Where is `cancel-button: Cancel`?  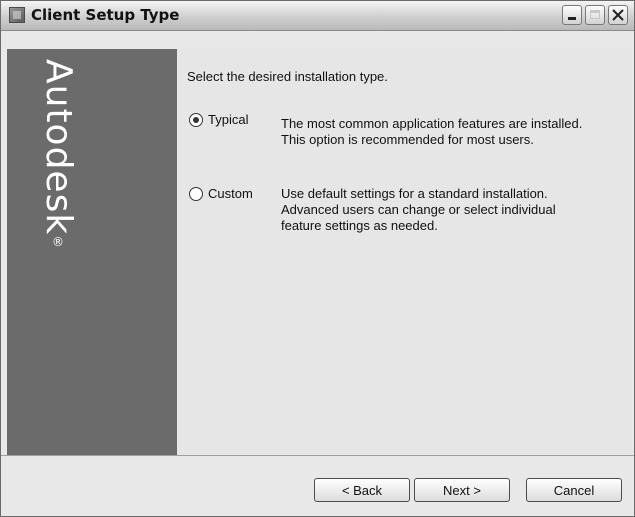 cancel-button: Cancel is located at coordinates (574, 490).